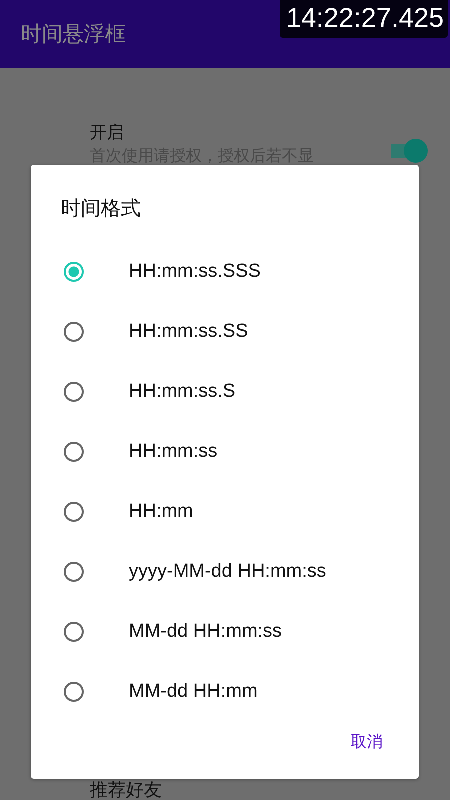 This screenshot has width=450, height=800. I want to click on toggle-switch, so click(408, 151).